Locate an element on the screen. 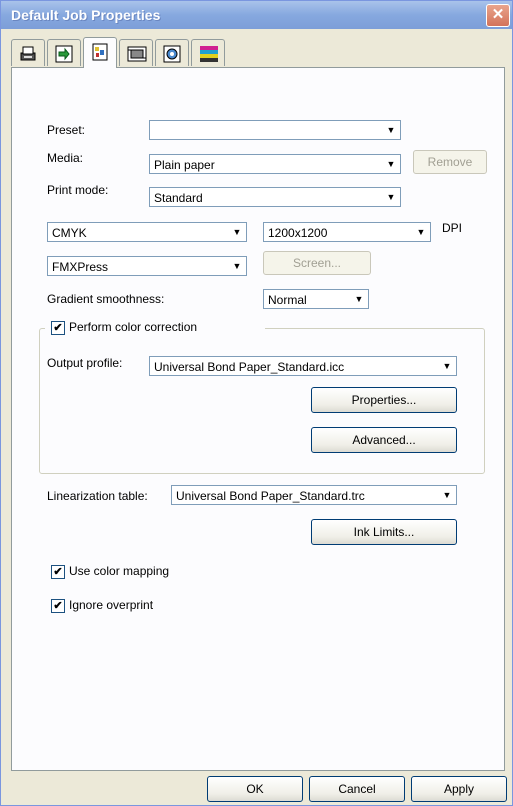 Image resolution: width=513 pixels, height=806 pixels. linearization-label: Linearization table: is located at coordinates (97, 496).